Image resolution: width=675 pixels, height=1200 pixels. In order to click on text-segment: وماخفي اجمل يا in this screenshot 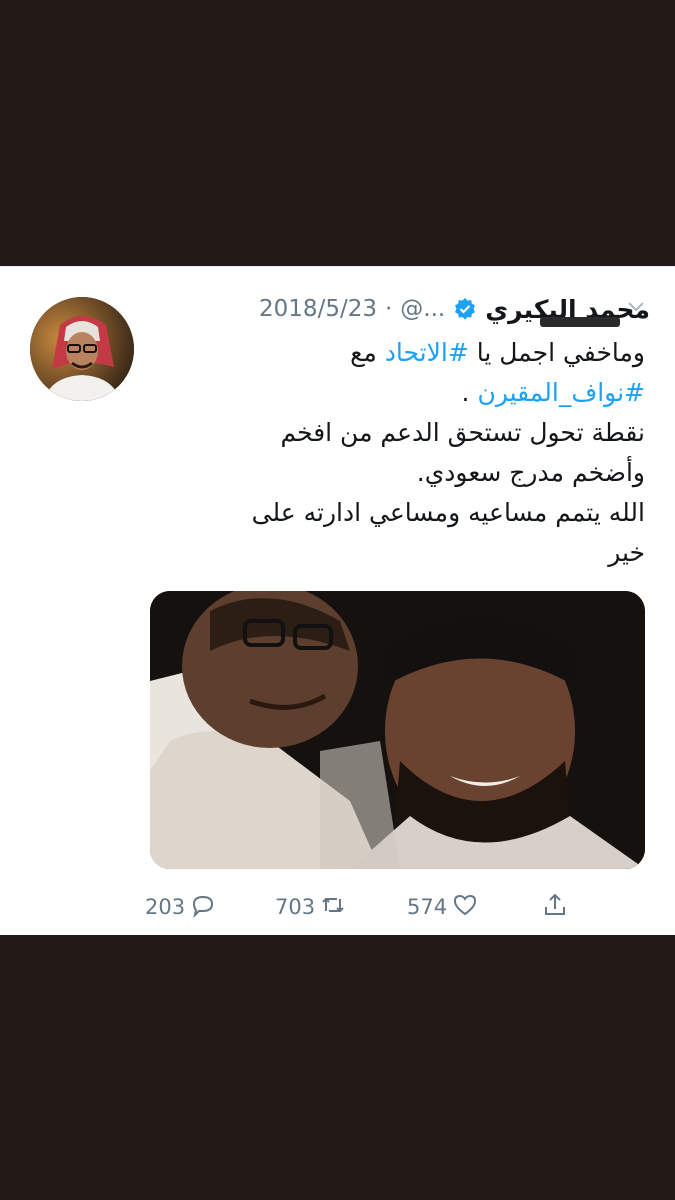, I will do `click(556, 352)`.